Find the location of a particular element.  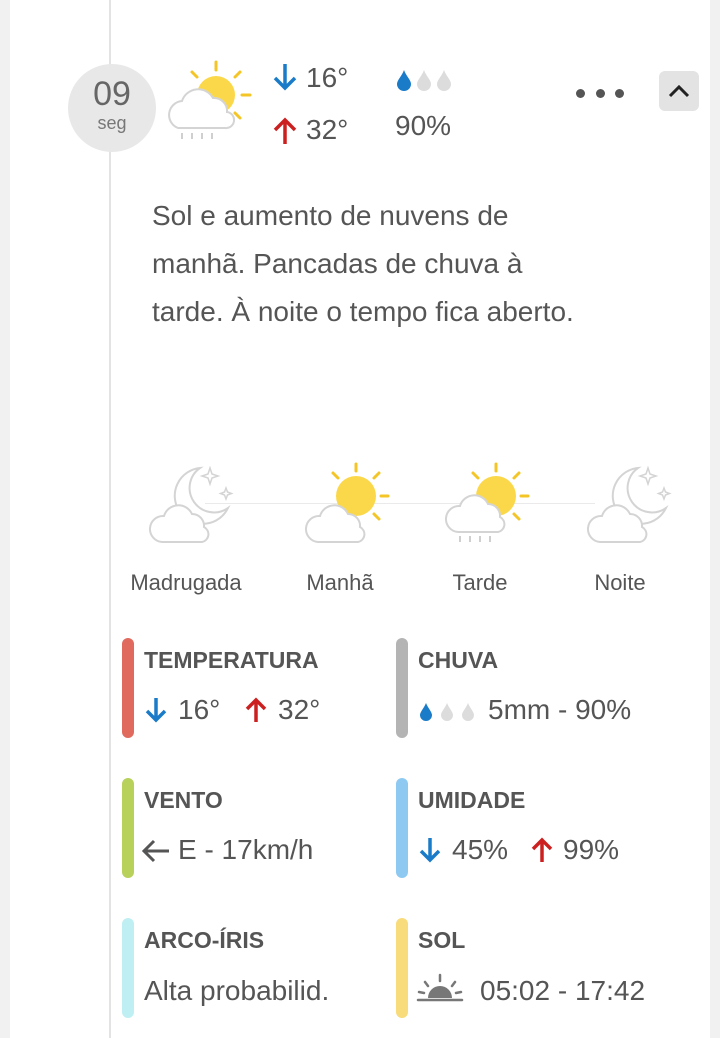

temperature-max: 32° is located at coordinates (299, 709).